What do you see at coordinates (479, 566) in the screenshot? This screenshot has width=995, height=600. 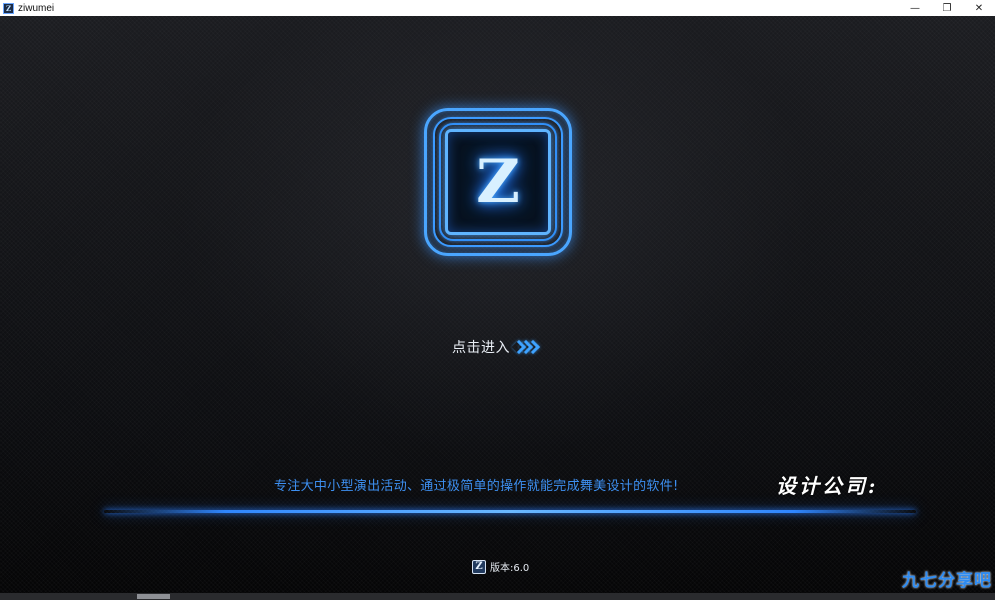 I see `version-logo-icon: Z` at bounding box center [479, 566].